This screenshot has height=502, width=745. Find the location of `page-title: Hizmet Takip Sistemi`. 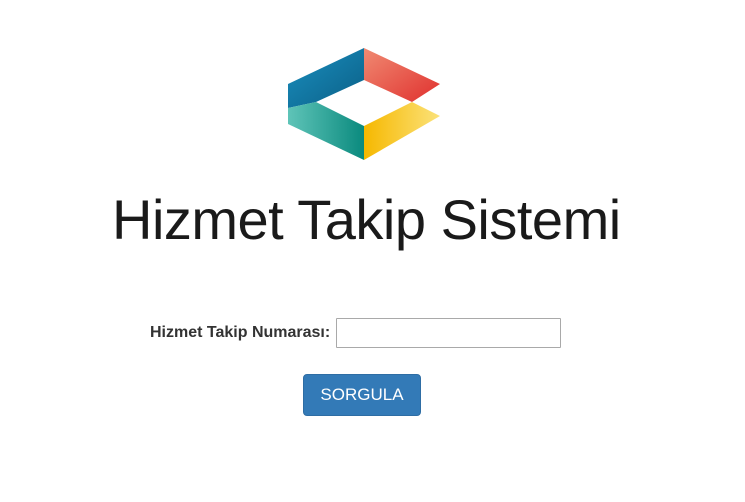

page-title: Hizmet Takip Sistemi is located at coordinates (366, 219).